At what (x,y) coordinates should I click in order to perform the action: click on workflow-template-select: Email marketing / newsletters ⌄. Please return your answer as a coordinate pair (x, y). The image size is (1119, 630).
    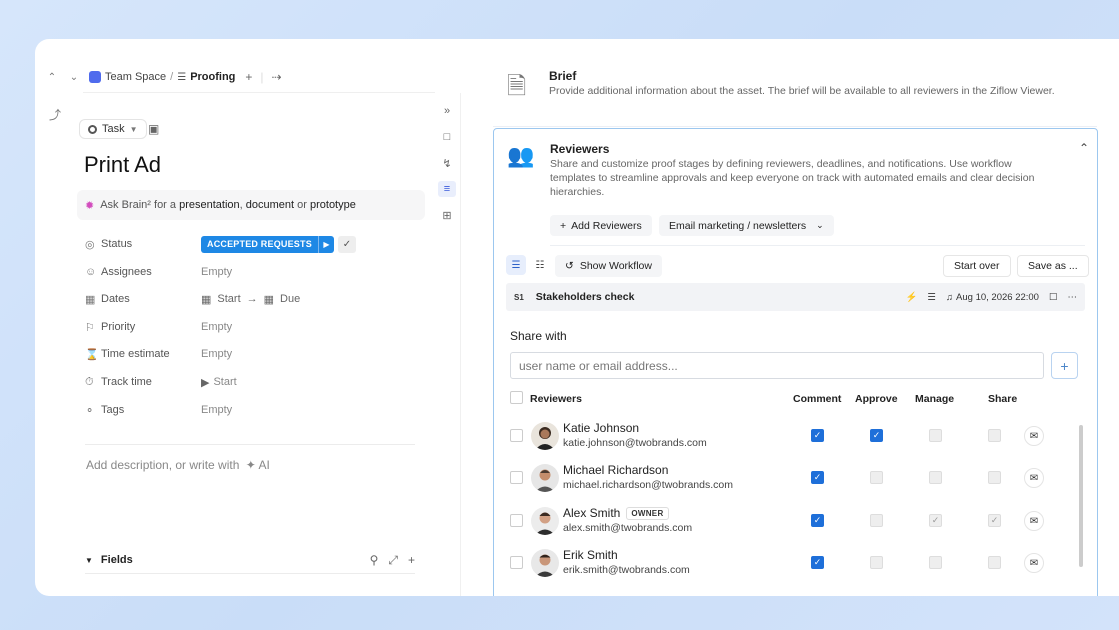
    Looking at the image, I should click on (746, 225).